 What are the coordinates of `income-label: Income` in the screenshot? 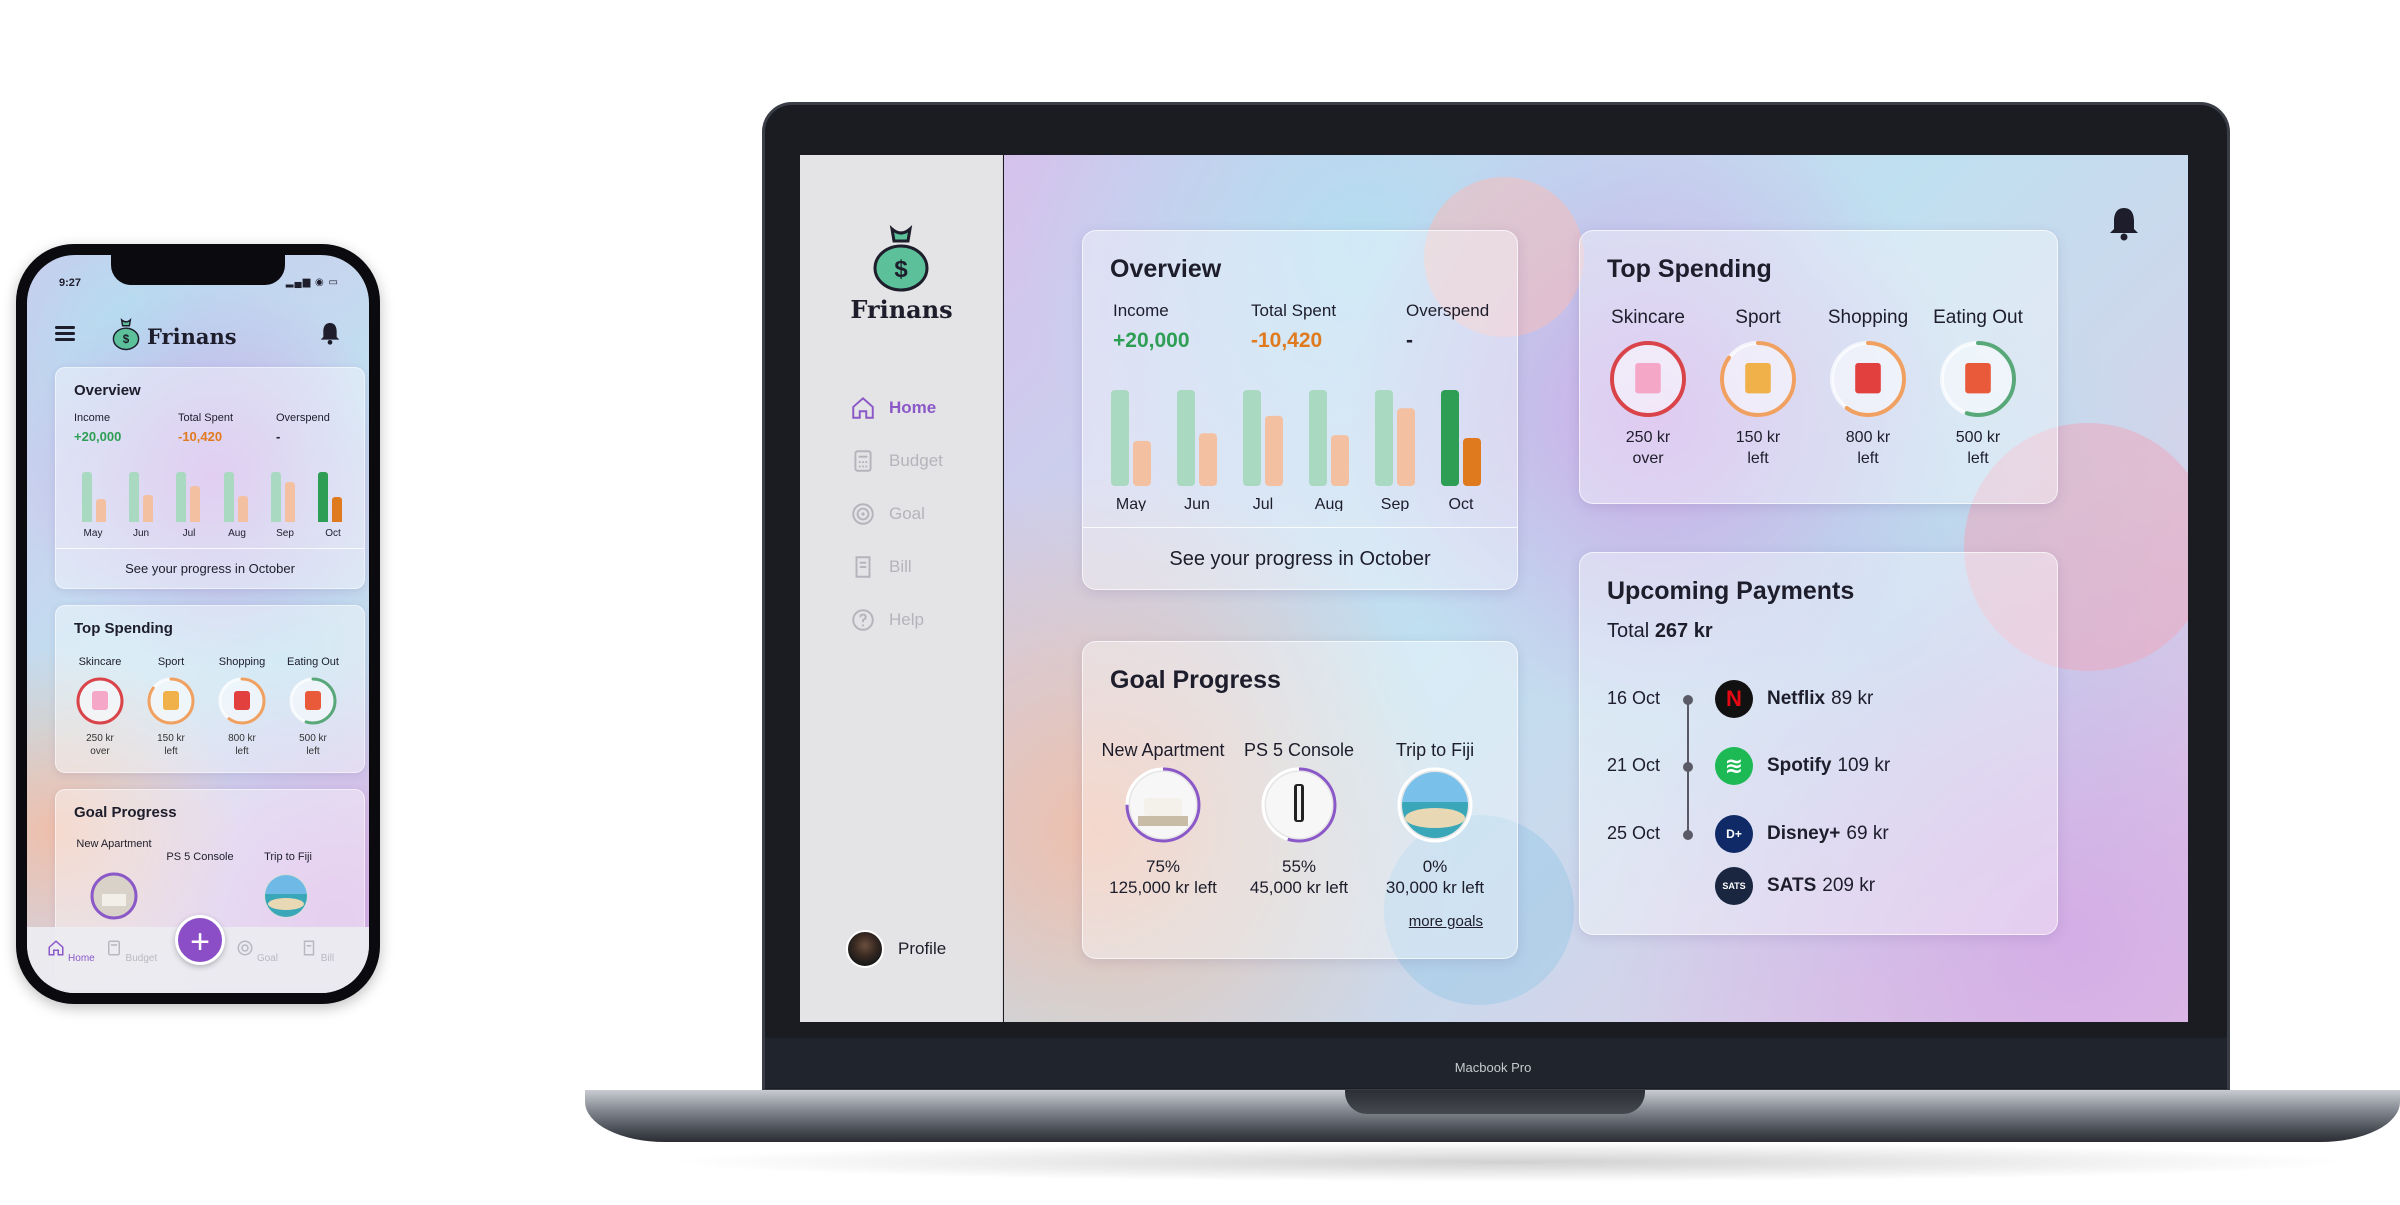 It's located at (92, 418).